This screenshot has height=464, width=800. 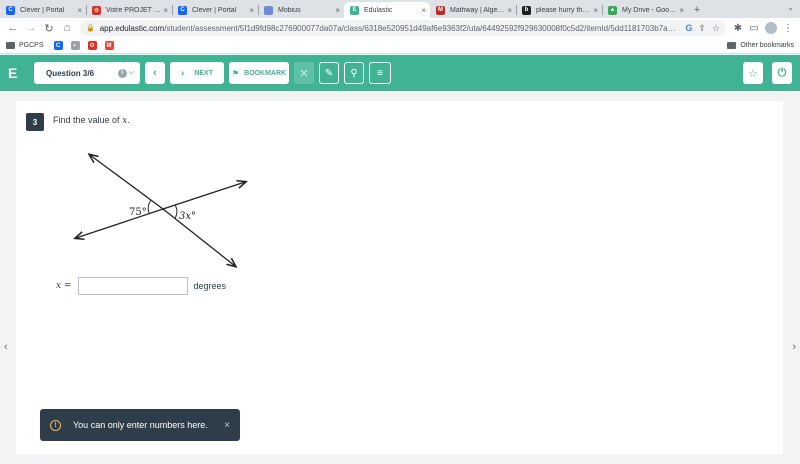 I want to click on zoom-button: ⚲, so click(x=354, y=73).